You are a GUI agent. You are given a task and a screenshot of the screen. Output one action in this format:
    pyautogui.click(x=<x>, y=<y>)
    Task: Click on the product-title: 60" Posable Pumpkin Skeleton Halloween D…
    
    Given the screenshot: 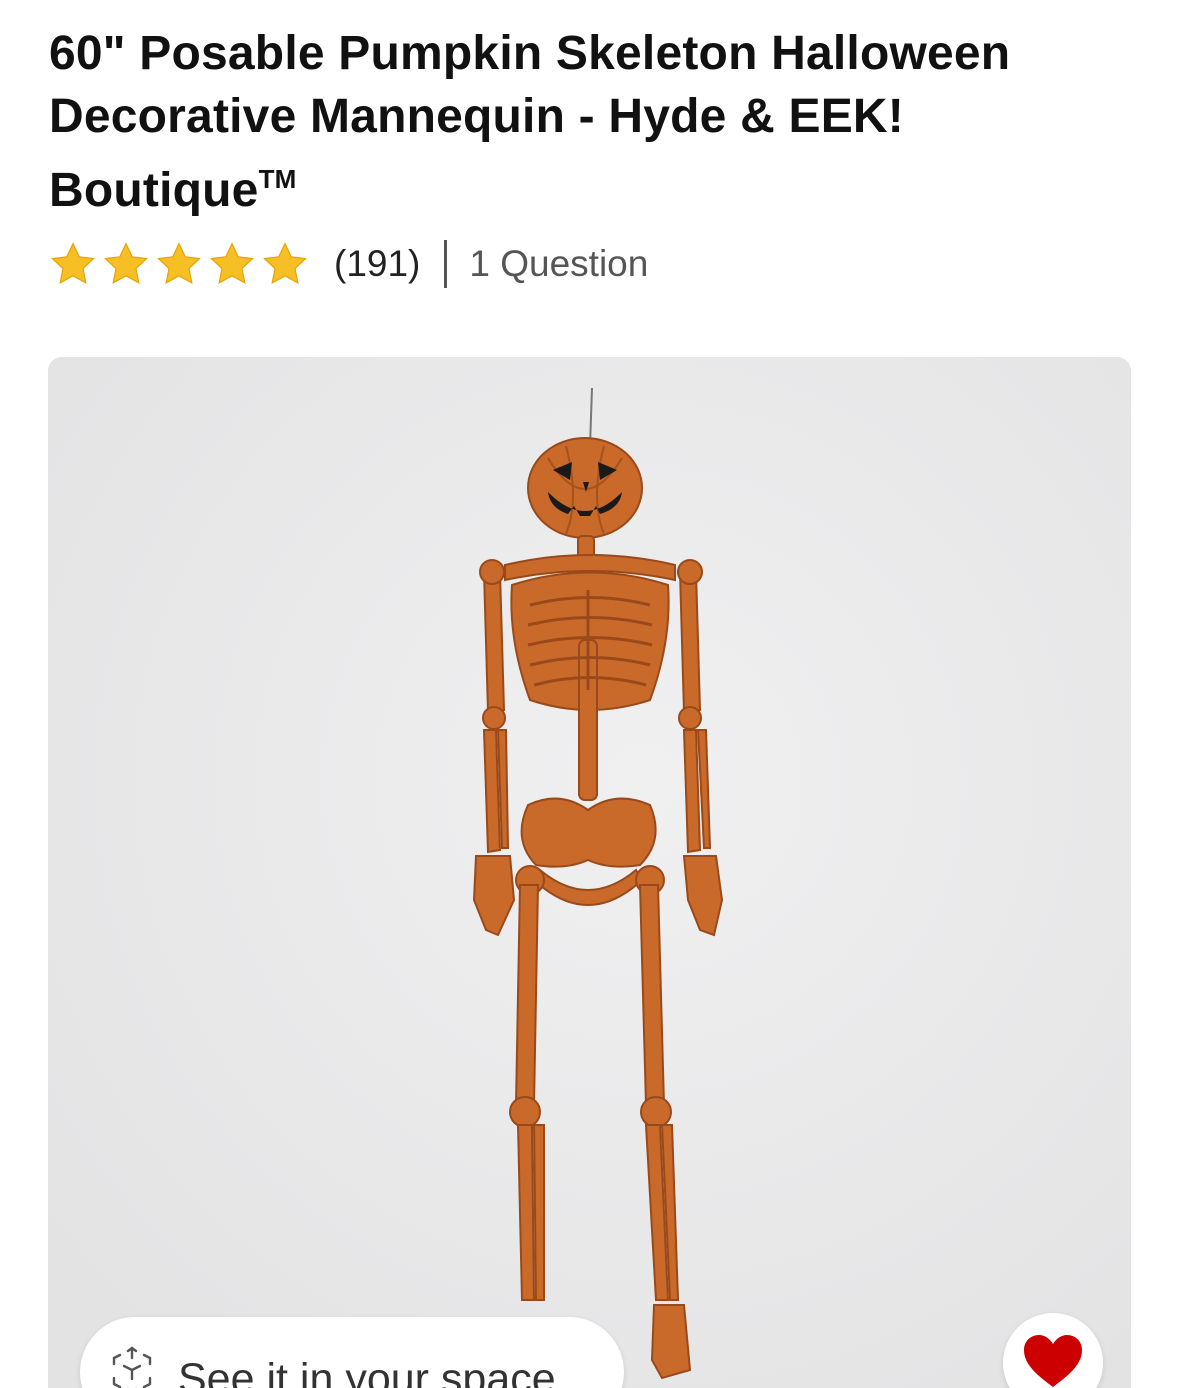 What is the action you would take?
    pyautogui.click(x=594, y=122)
    